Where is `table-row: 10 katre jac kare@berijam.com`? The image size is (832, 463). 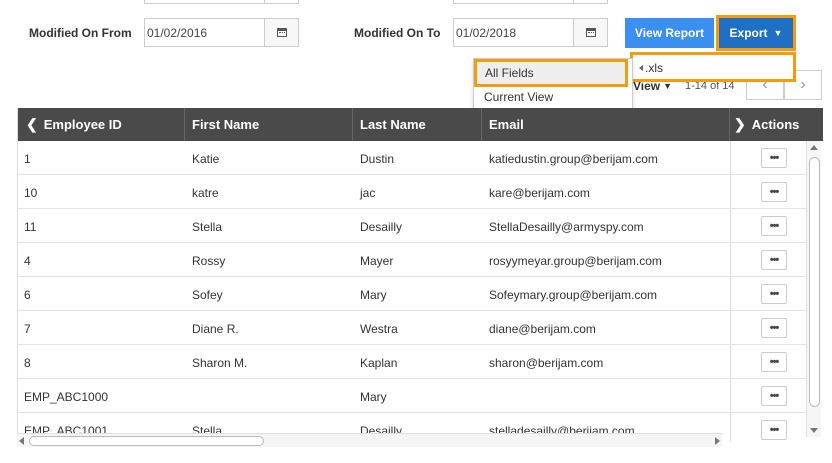
table-row: 10 katre jac kare@berijam.com is located at coordinates (413, 192).